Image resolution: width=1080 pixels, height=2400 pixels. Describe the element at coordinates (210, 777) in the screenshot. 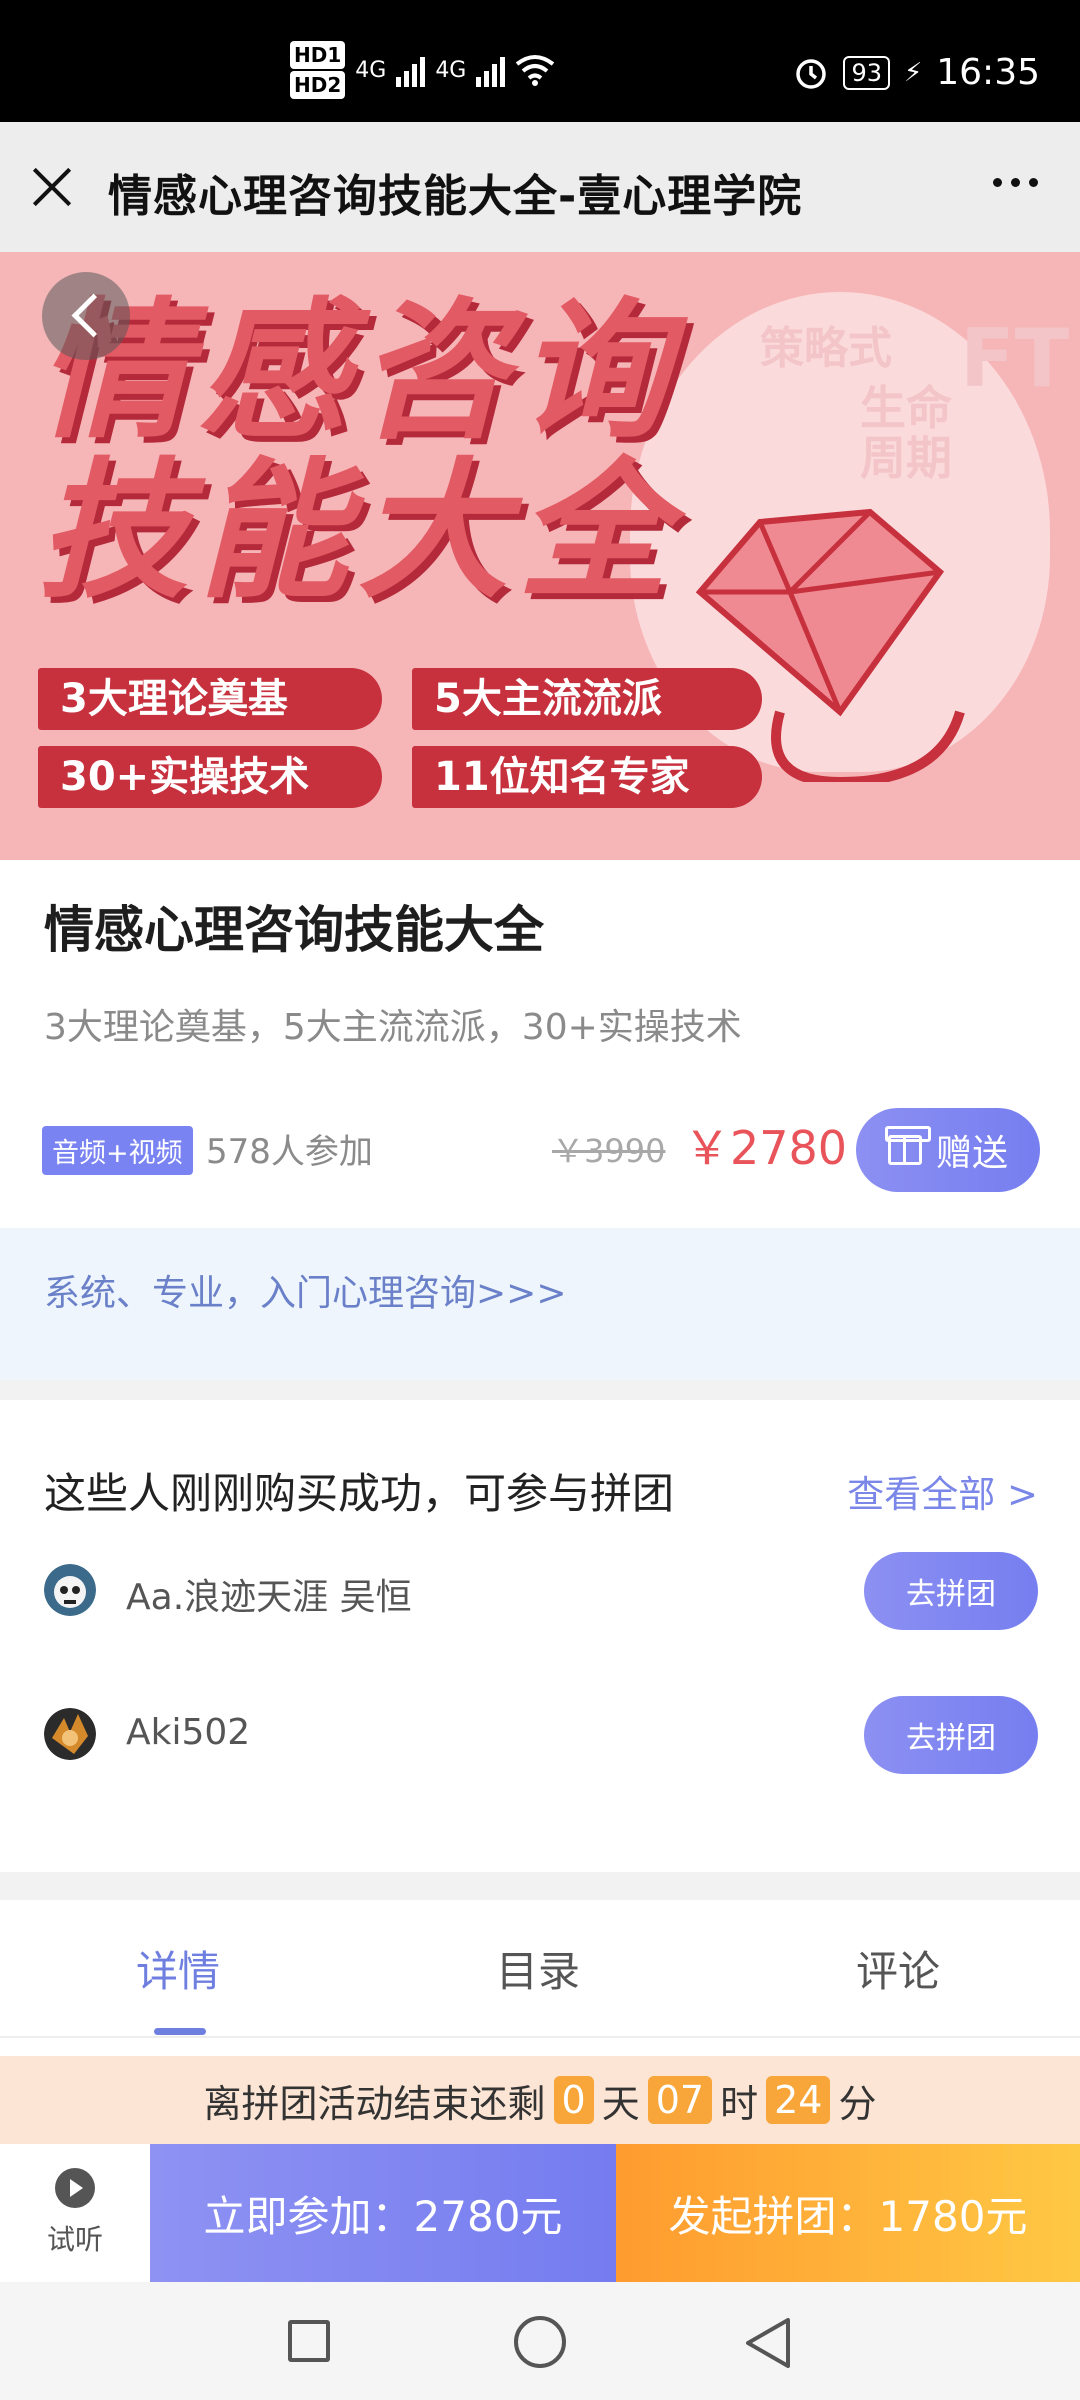

I see `banner-pill: 30+实操技术` at that location.